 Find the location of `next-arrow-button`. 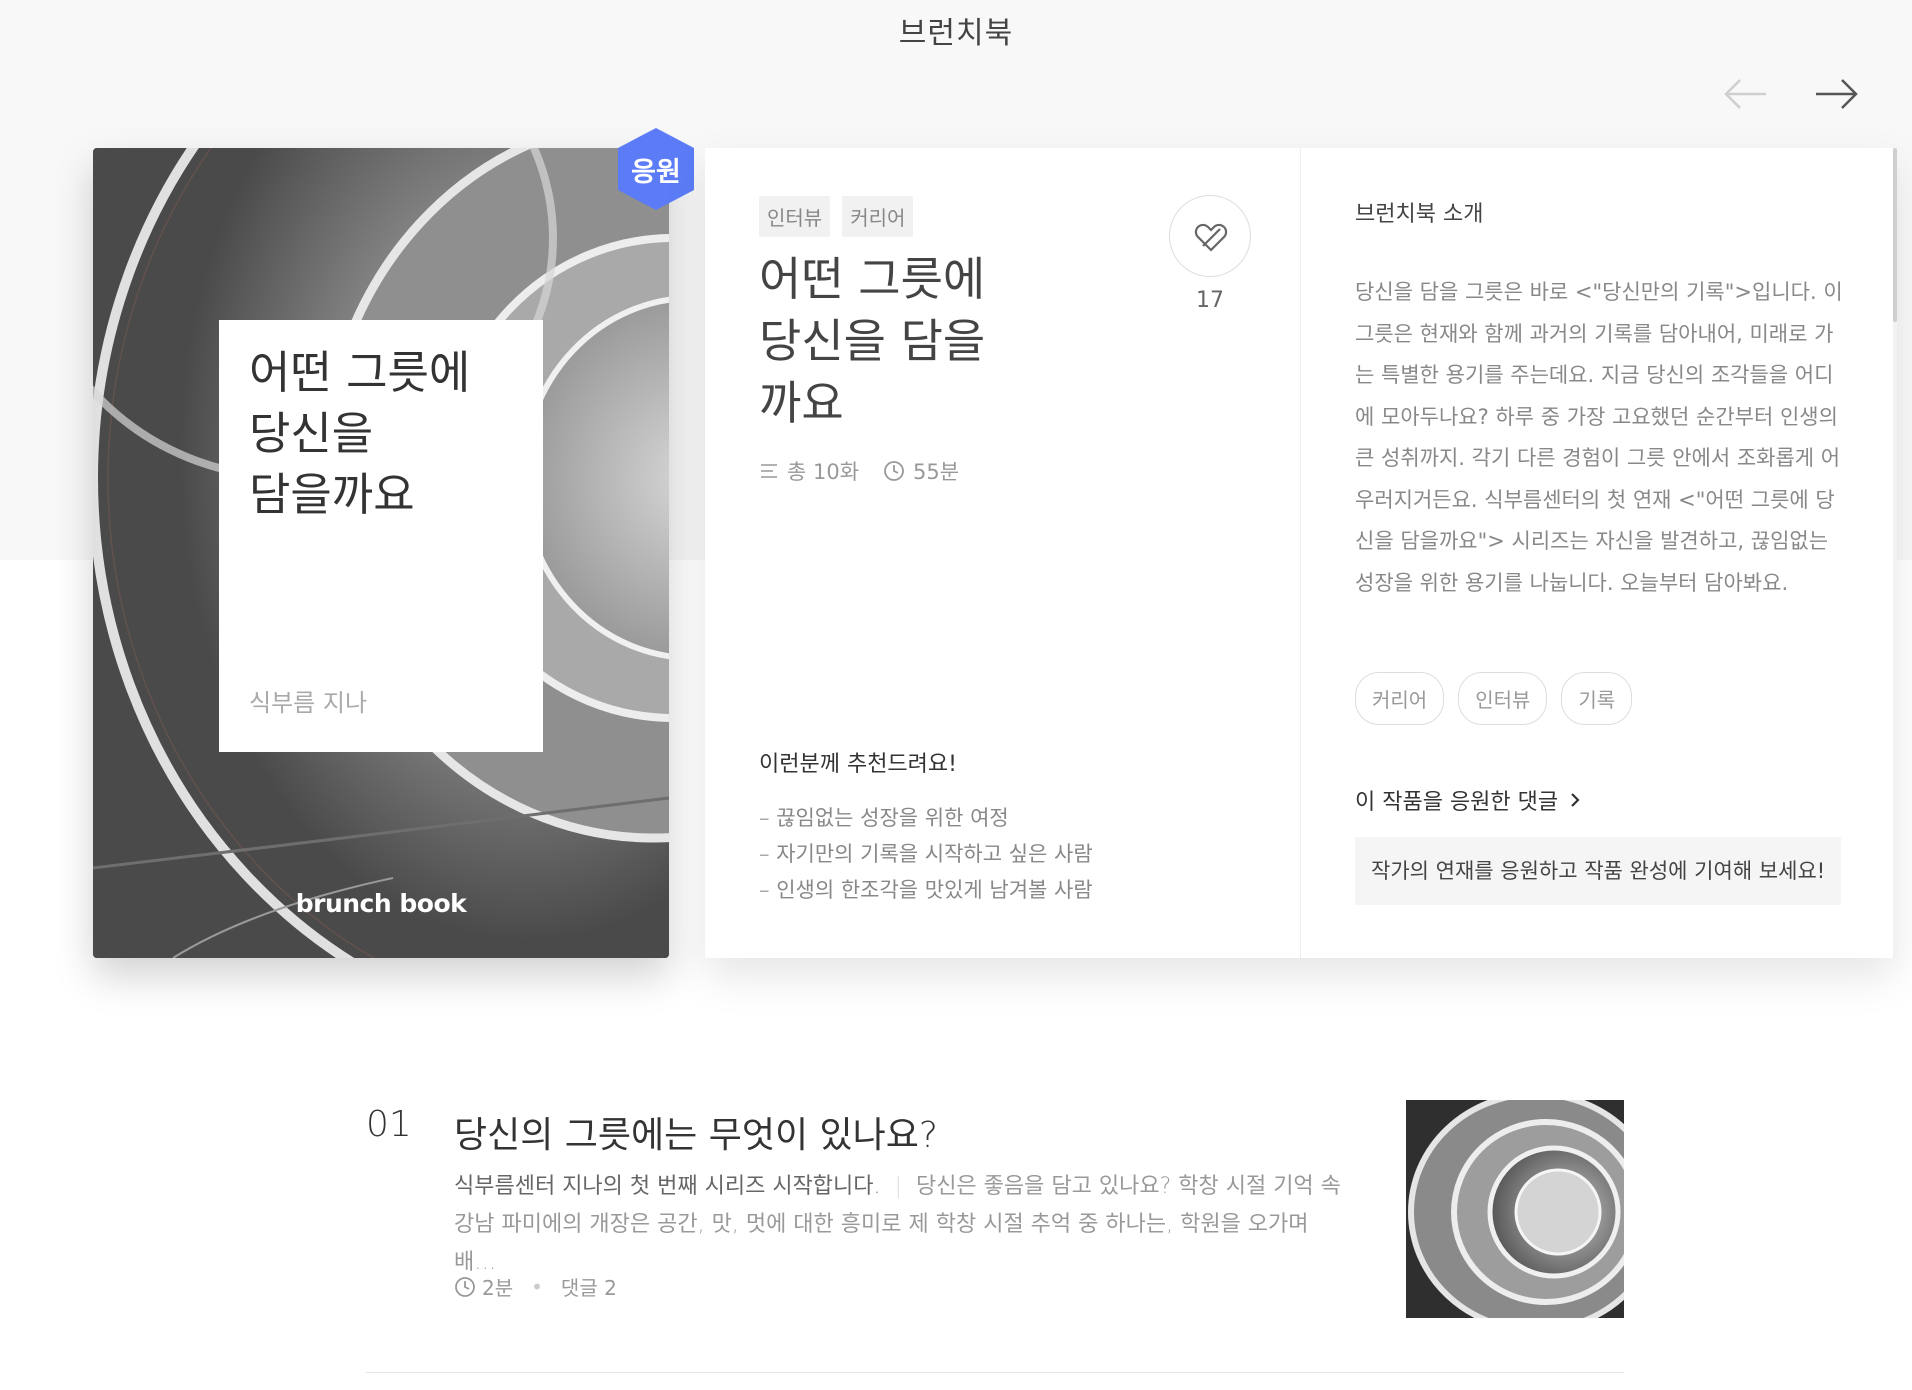

next-arrow-button is located at coordinates (1836, 94).